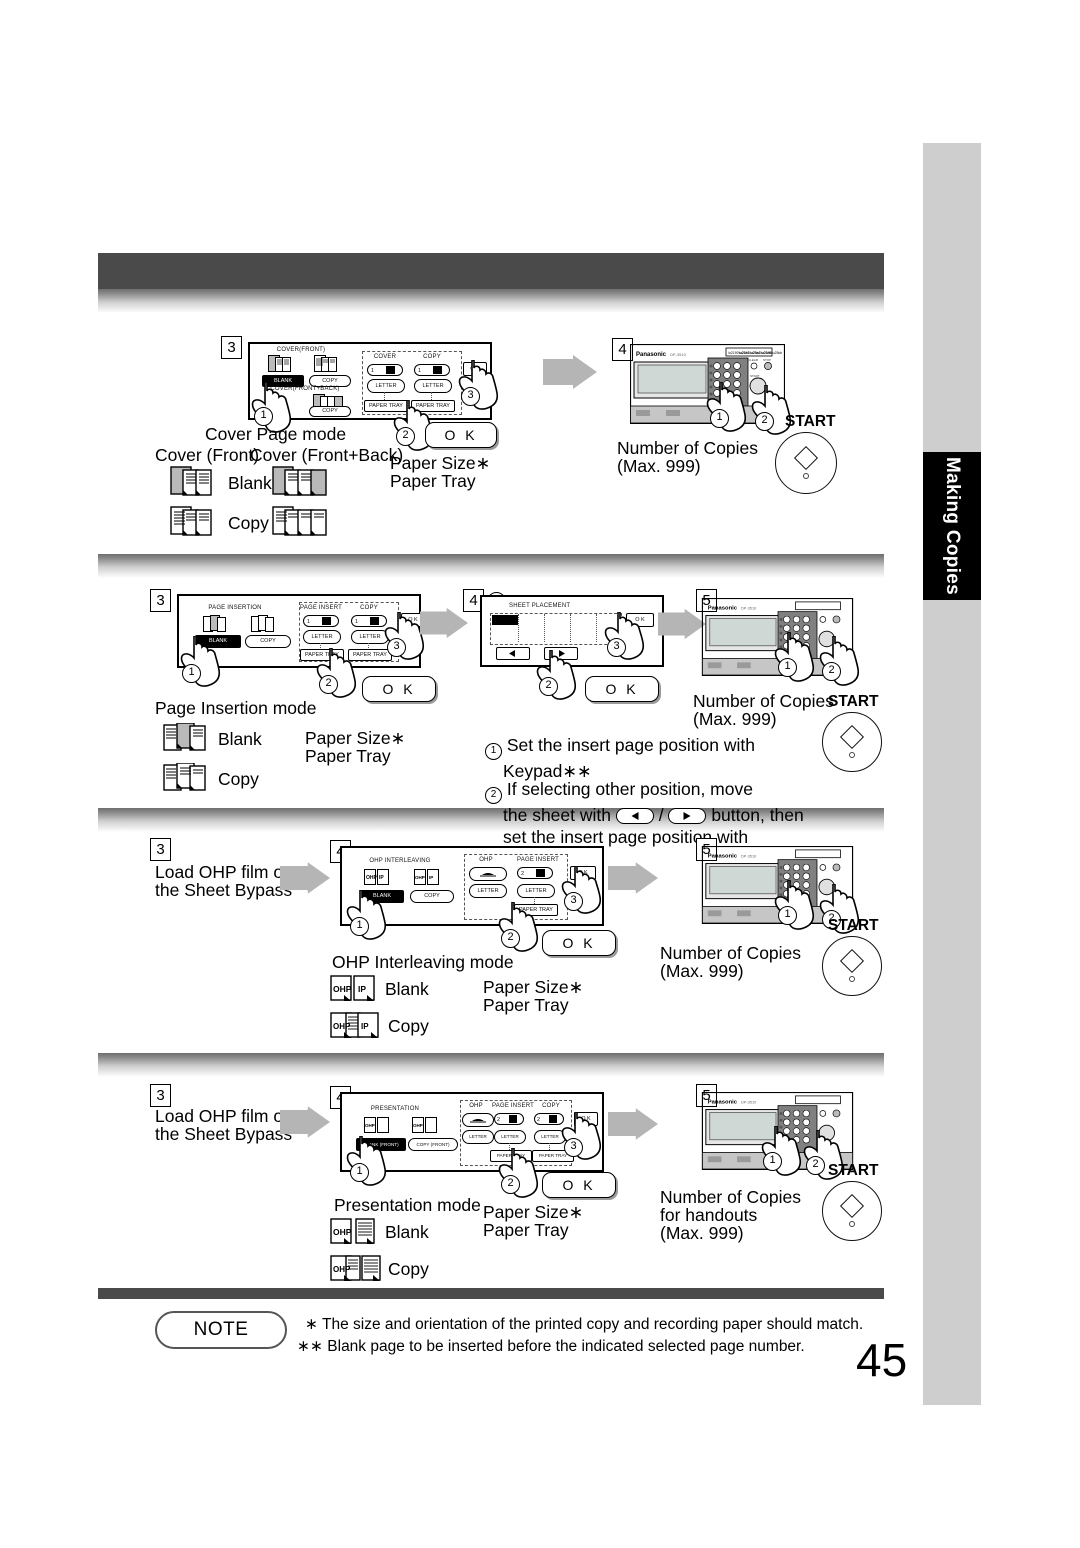  What do you see at coordinates (579, 943) in the screenshot?
I see `ok-button-ohp: O K` at bounding box center [579, 943].